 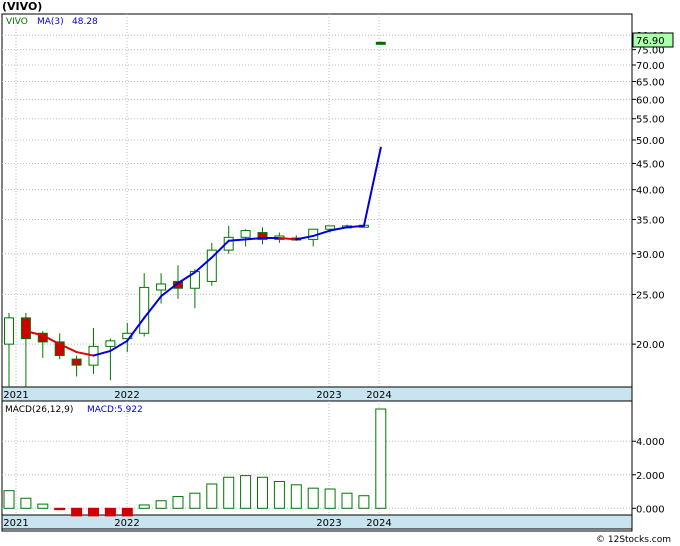 What do you see at coordinates (650, 345) in the screenshot?
I see `price-y-tick-label: 20.00` at bounding box center [650, 345].